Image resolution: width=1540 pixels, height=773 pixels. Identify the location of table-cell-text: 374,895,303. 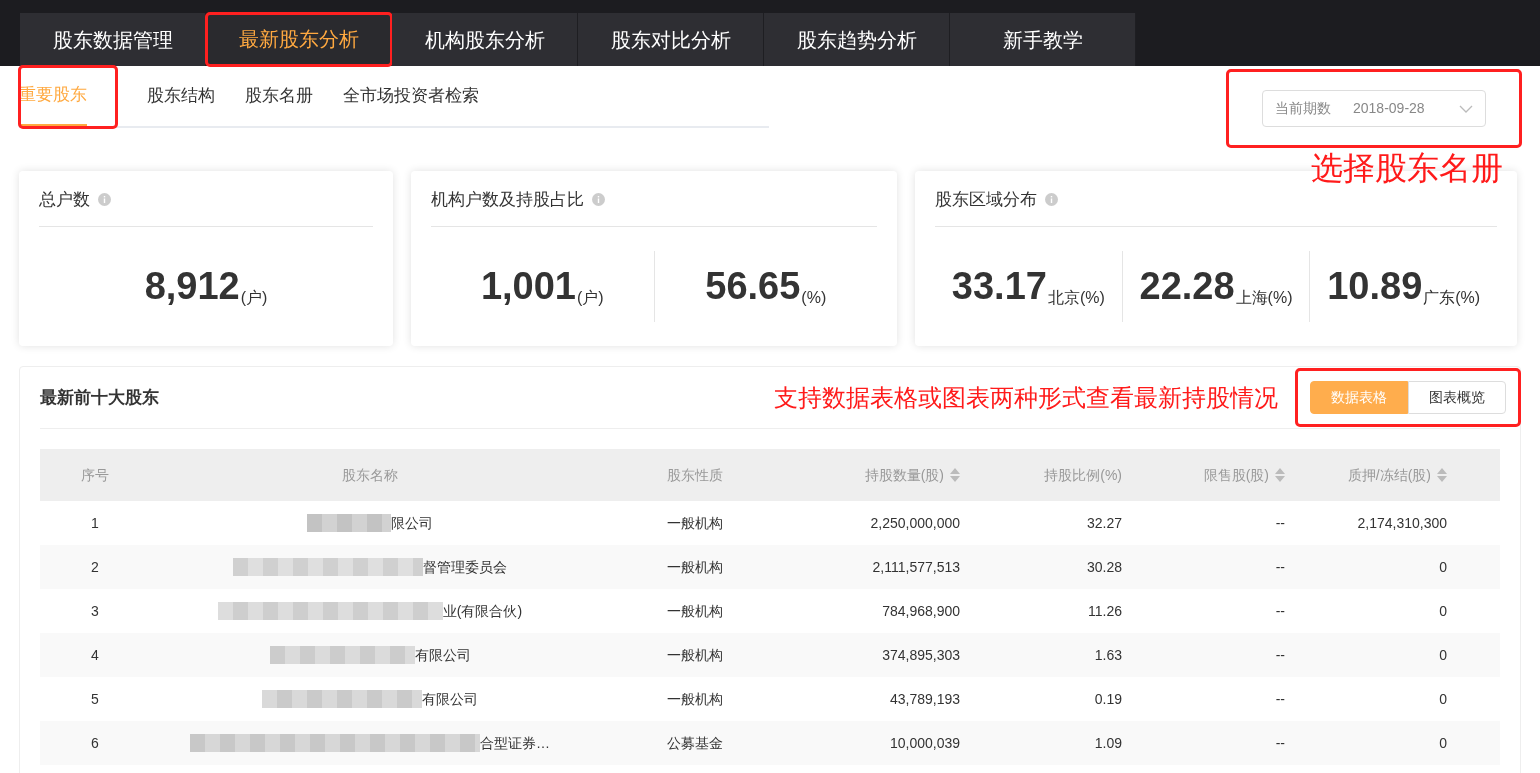
(921, 655).